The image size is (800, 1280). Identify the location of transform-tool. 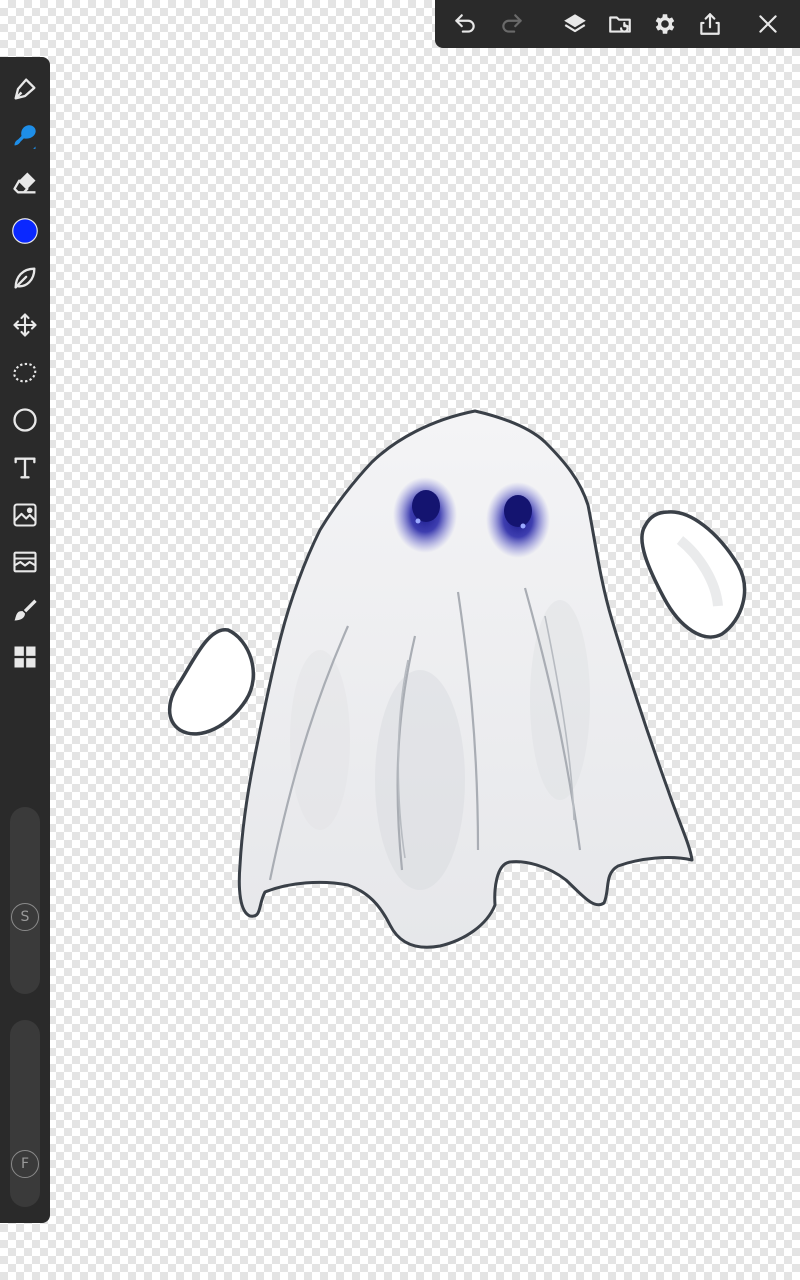
(25, 325).